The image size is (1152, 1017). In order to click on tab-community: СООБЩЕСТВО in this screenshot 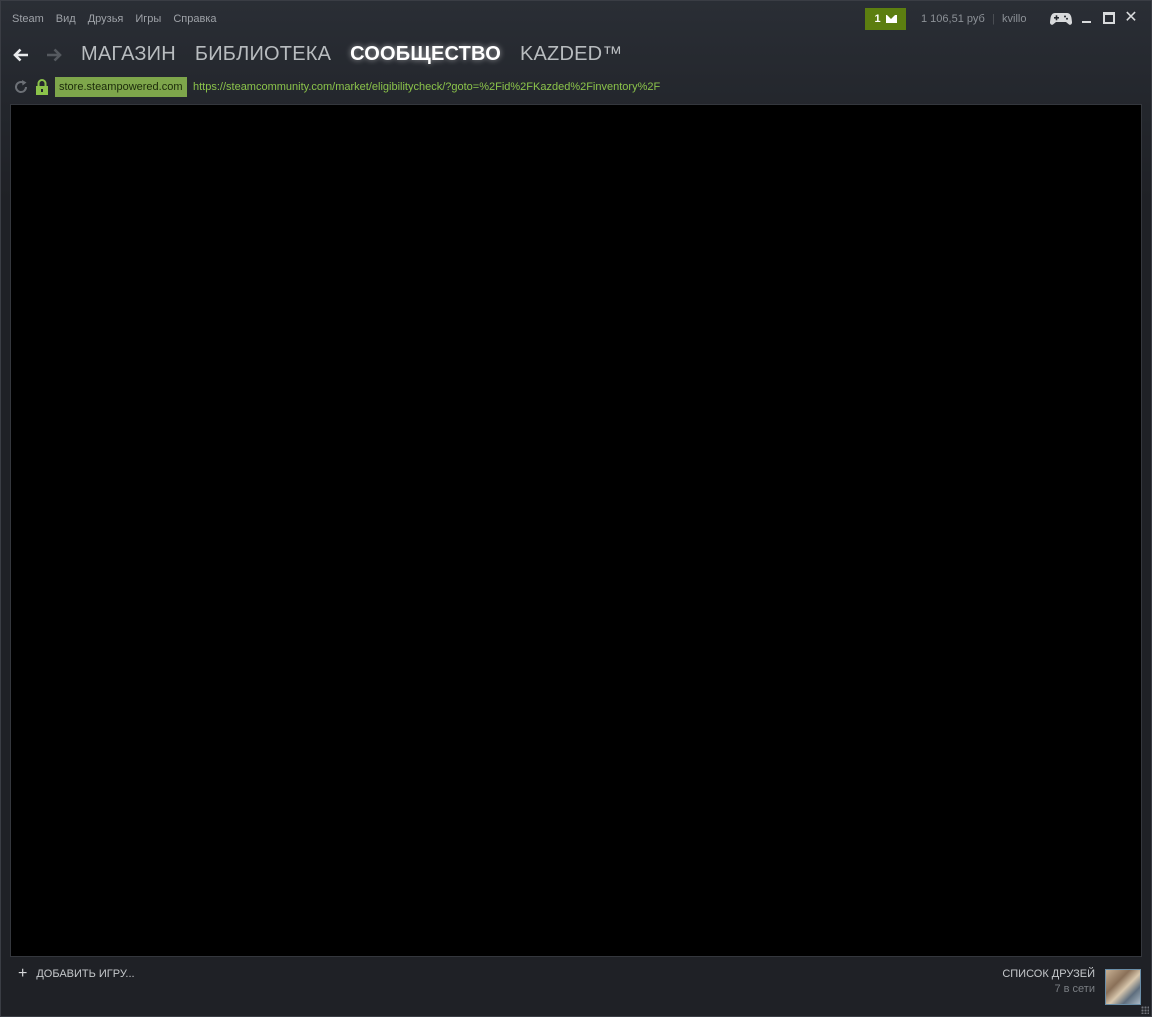, I will do `click(425, 54)`.